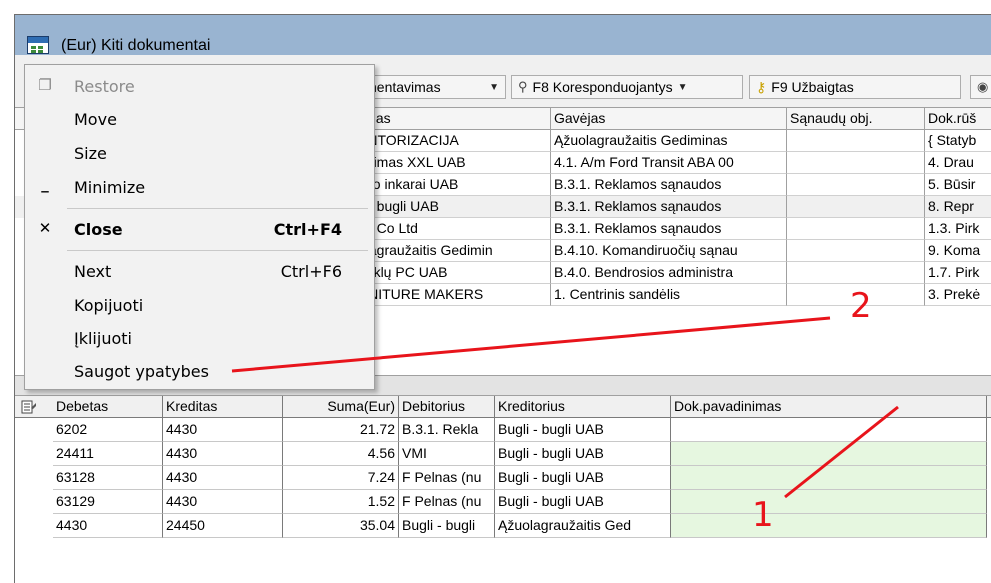 This screenshot has width=991, height=583. I want to click on annotation-number-2: 2, so click(861, 306).